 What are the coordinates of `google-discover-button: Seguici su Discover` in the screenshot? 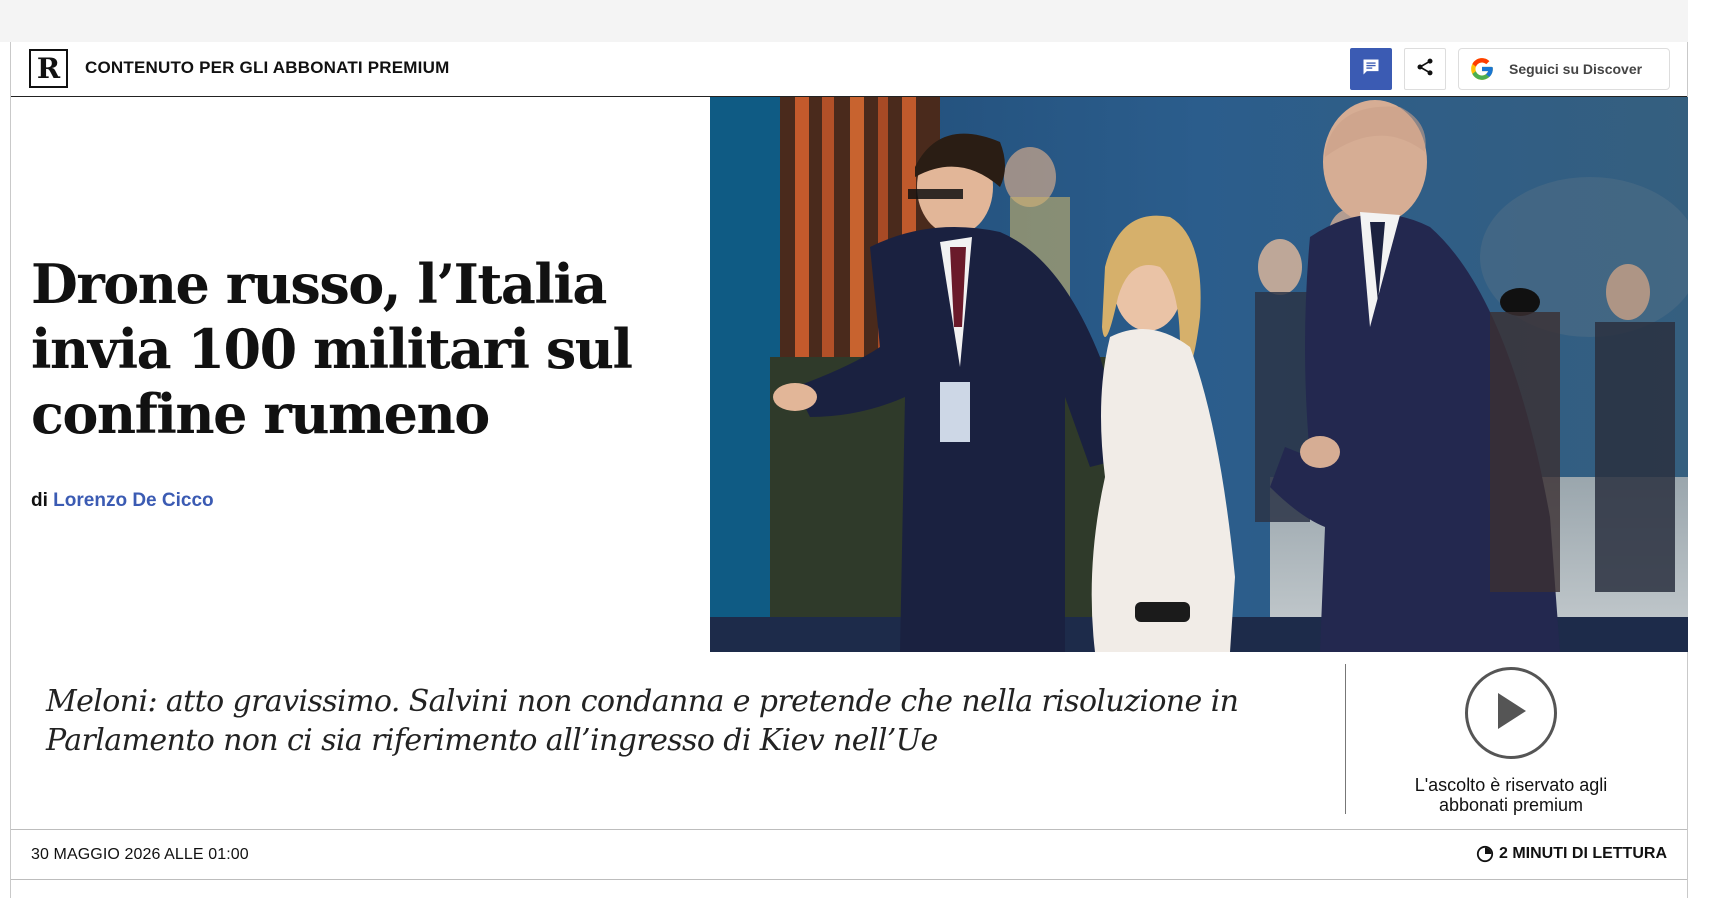 It's located at (1564, 69).